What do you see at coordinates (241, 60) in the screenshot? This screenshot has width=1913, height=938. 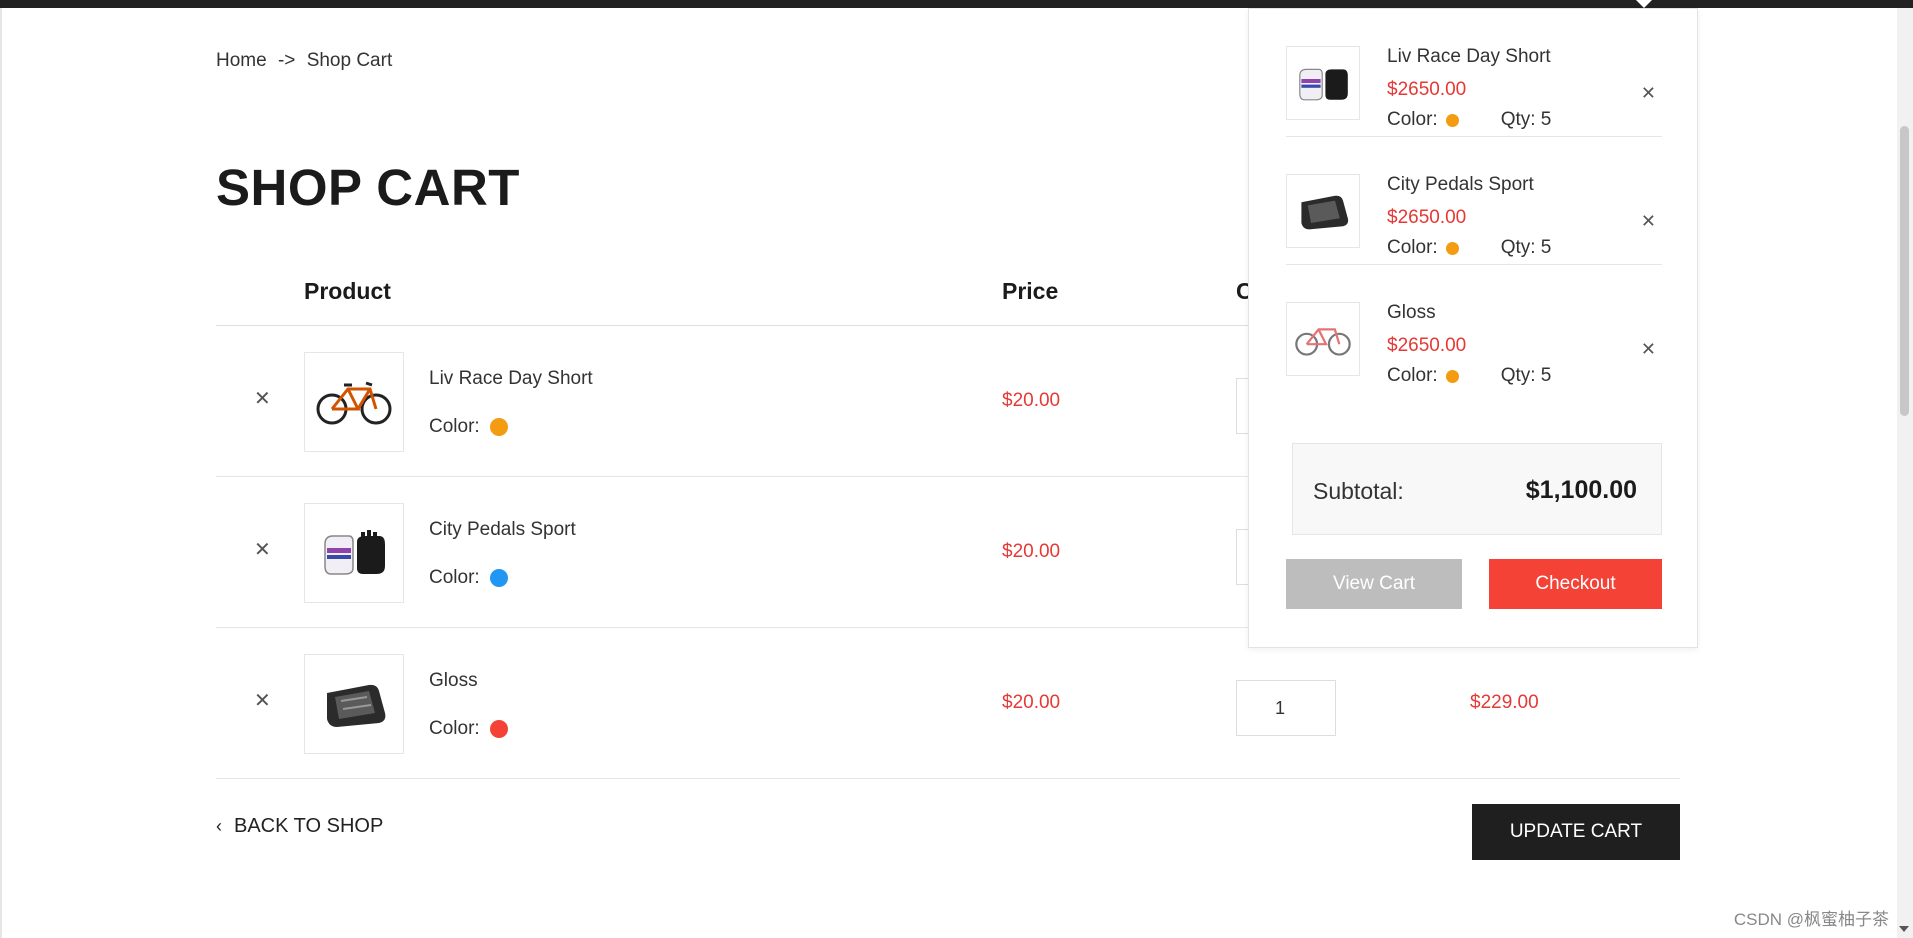 I see `breadcrumb-home: Home` at bounding box center [241, 60].